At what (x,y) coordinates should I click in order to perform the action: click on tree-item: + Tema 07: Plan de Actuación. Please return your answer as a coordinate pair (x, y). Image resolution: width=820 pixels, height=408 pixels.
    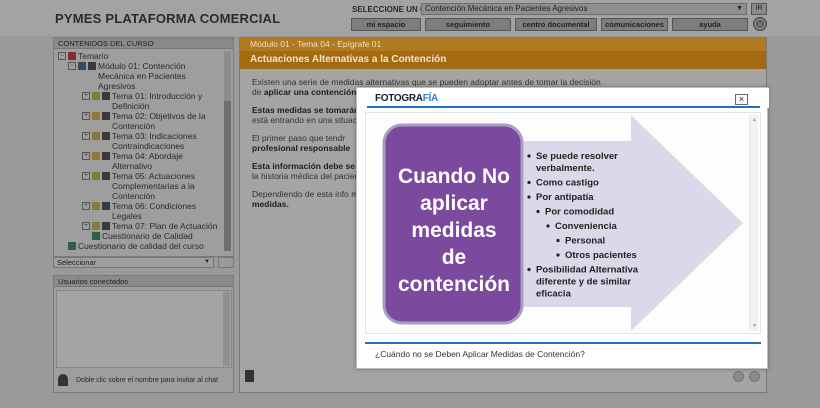
    Looking at the image, I should click on (139, 226).